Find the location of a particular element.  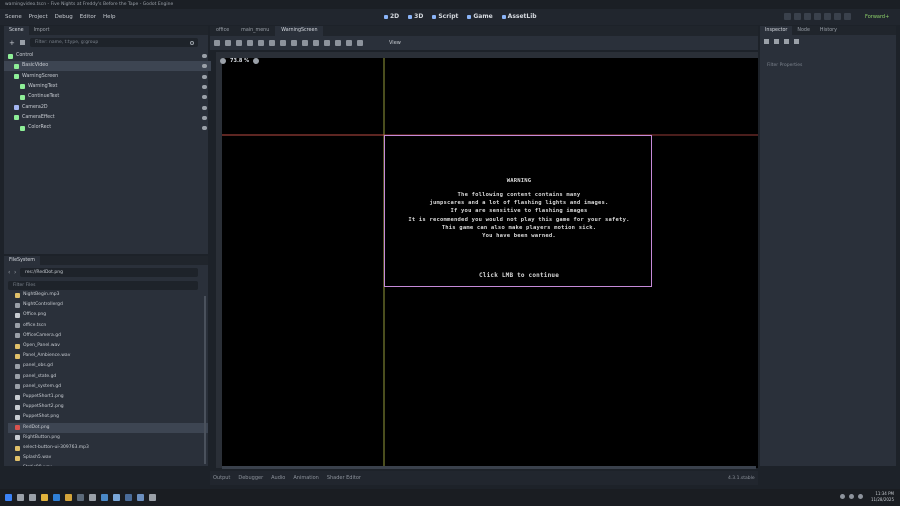

new-resource-icon is located at coordinates (766, 41).